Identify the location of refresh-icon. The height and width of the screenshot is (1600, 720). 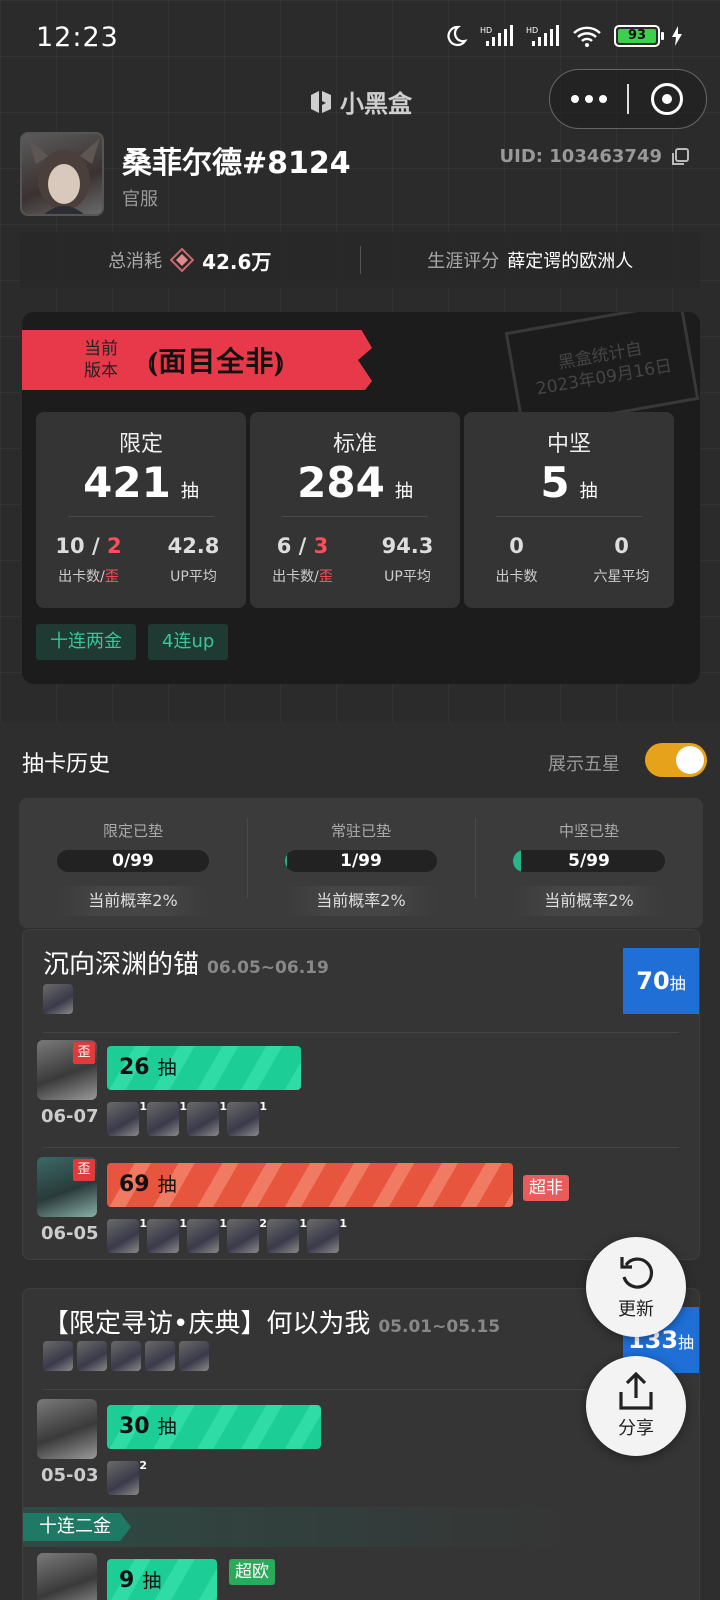
(637, 1273).